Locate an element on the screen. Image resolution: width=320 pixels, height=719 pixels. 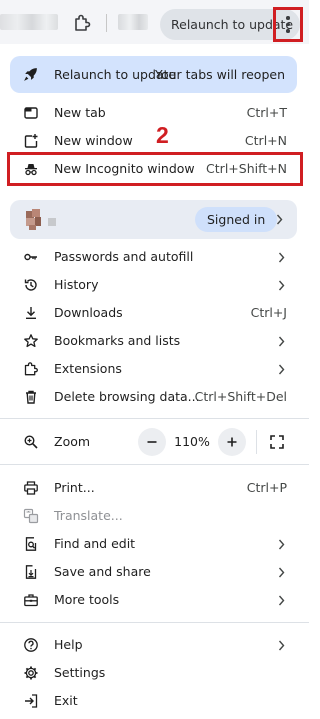
trash-icon is located at coordinates (31, 397).